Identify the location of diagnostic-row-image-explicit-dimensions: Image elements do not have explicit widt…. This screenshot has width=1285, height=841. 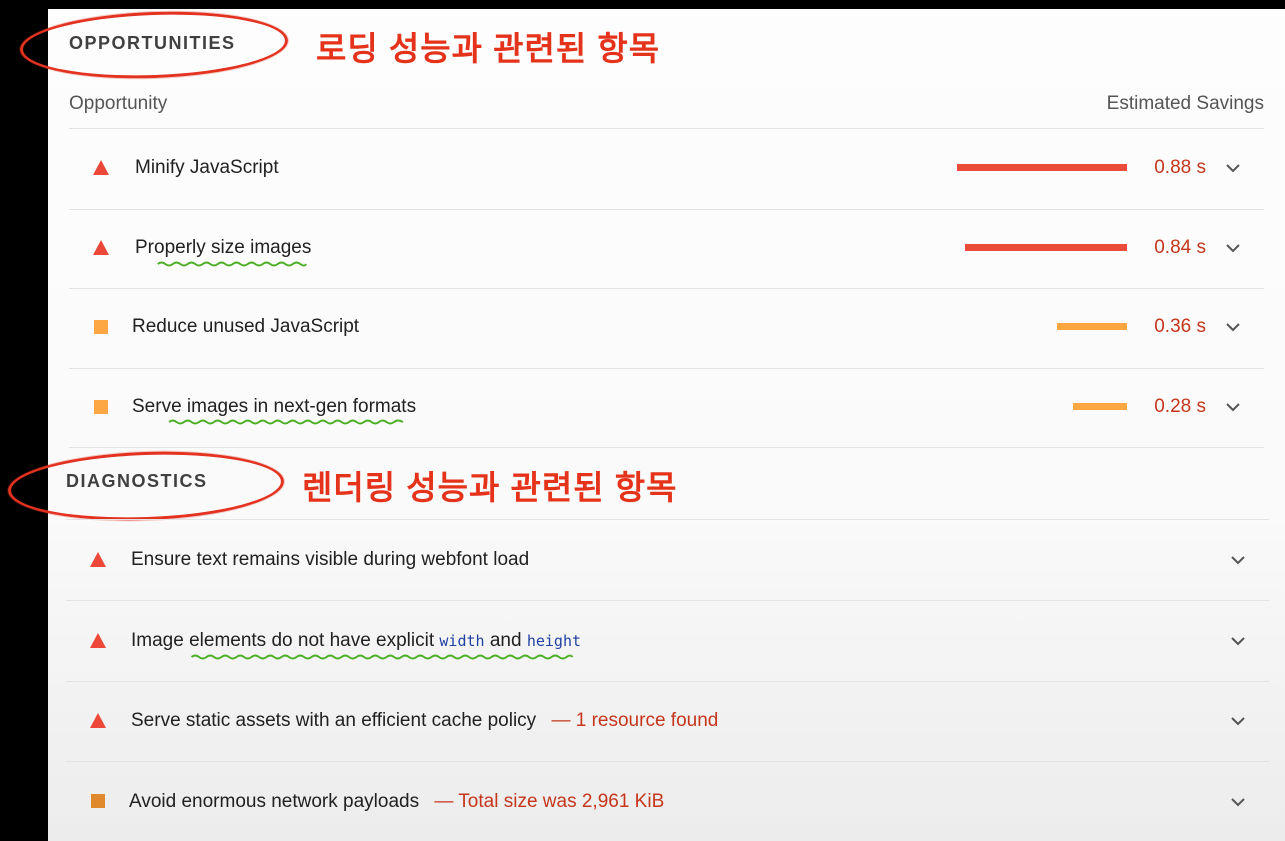
(667, 641).